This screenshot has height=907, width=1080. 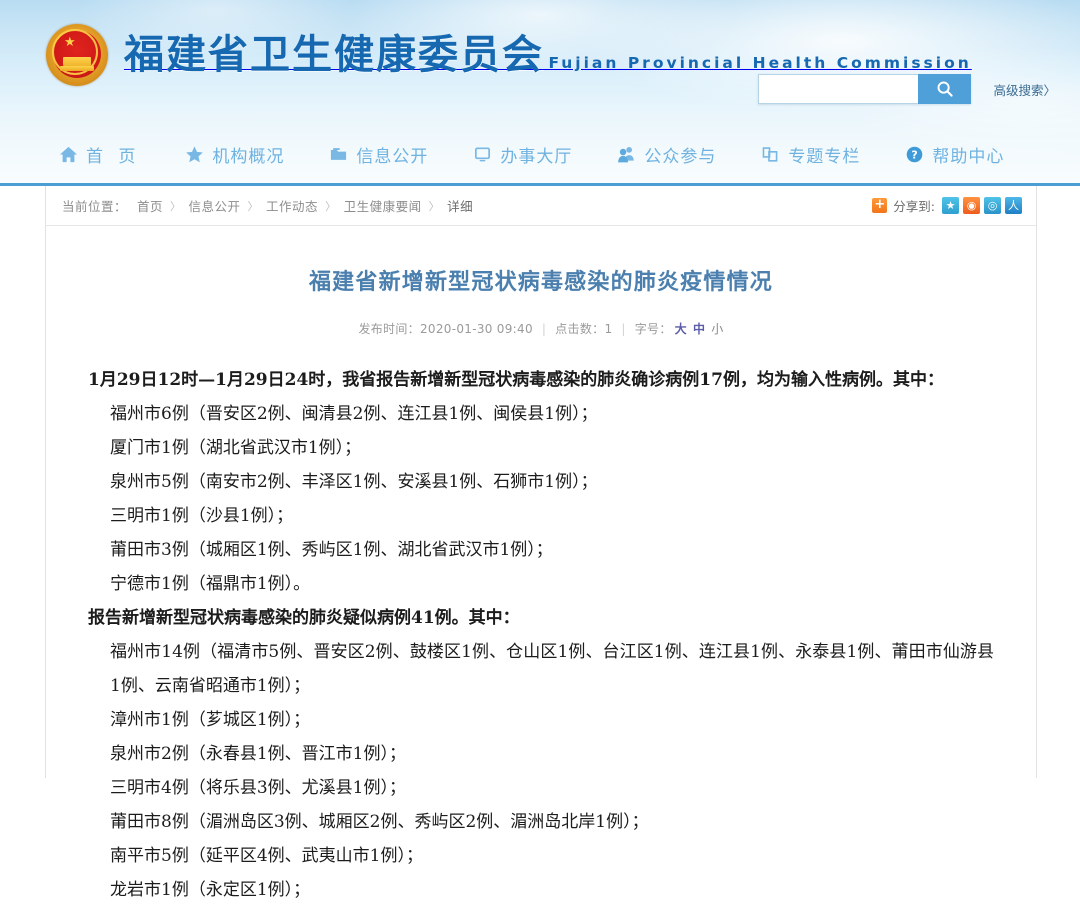 I want to click on folder-icon, so click(x=338, y=154).